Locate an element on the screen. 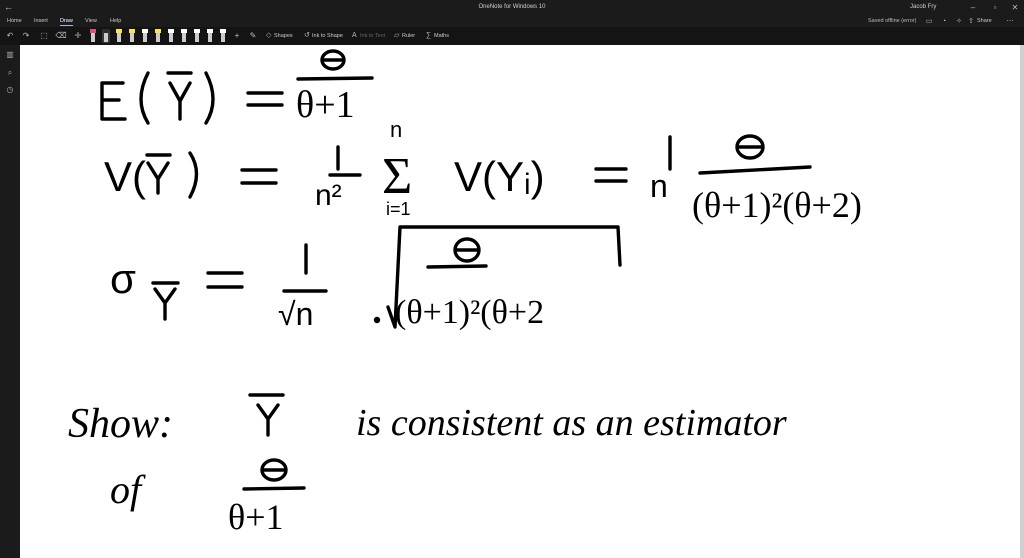 The height and width of the screenshot is (558, 1024). title-bar: ← OneNote for Windows 10 Jacob Fry – ▫ ✕ is located at coordinates (512, 8).